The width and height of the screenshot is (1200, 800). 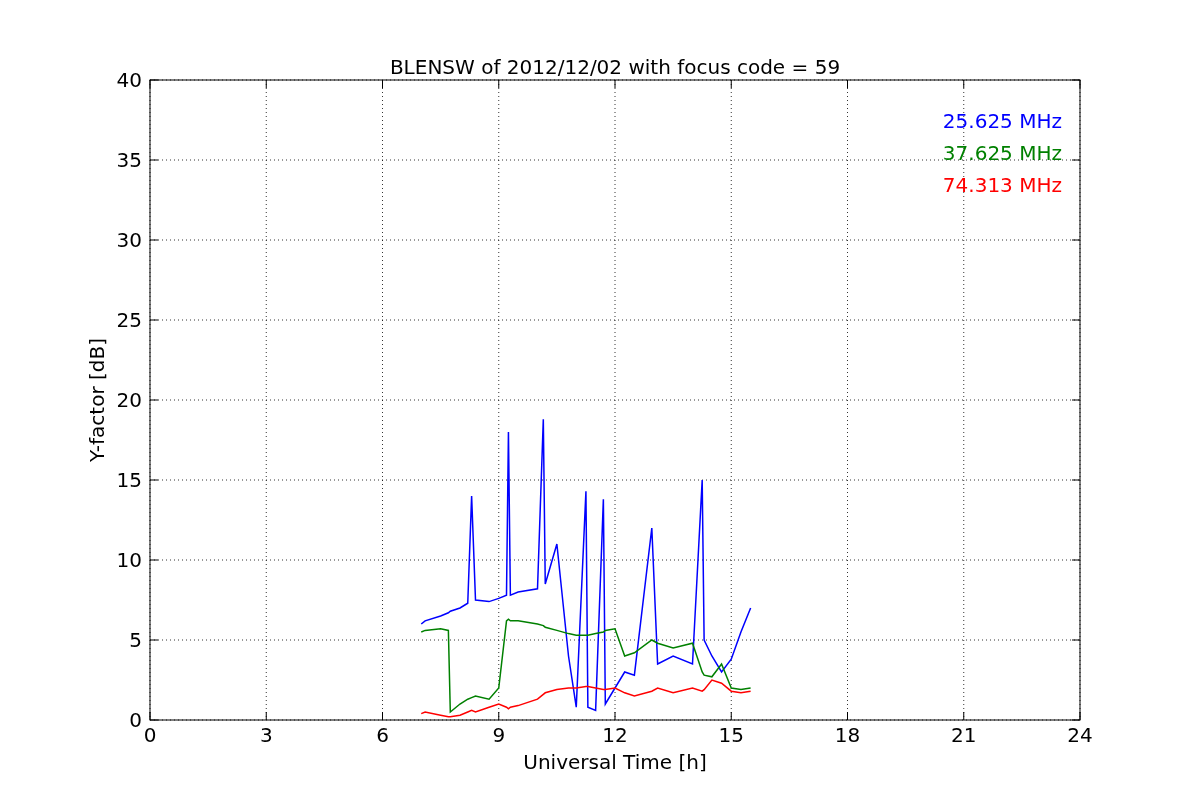 I want to click on x-tick-label: 24, so click(x=1080, y=735).